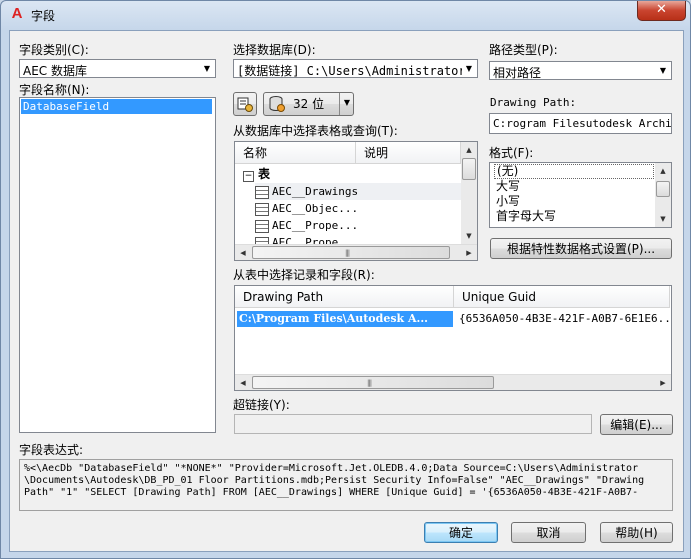  I want to click on tree-group-label: 表, so click(264, 174).